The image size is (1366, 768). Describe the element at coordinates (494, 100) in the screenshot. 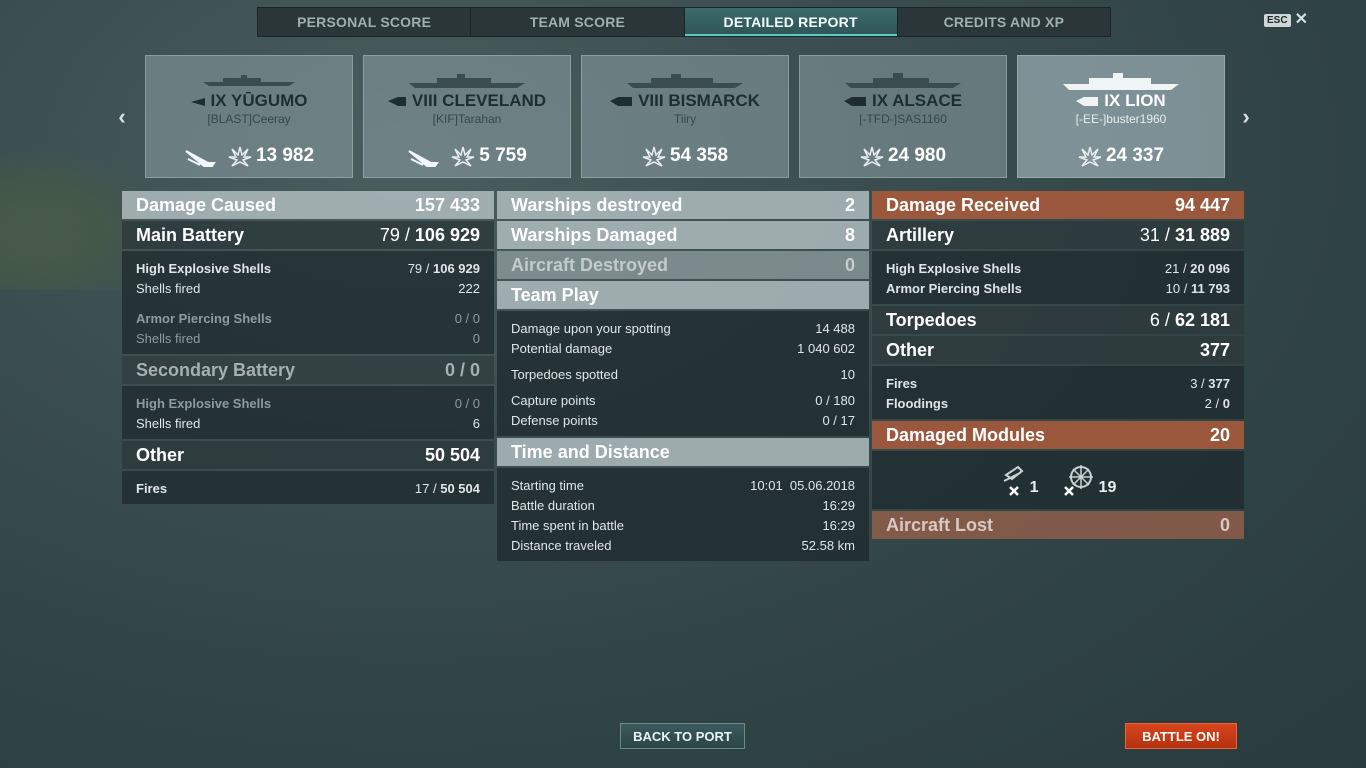

I see `ship-name: CLEVELAND` at that location.